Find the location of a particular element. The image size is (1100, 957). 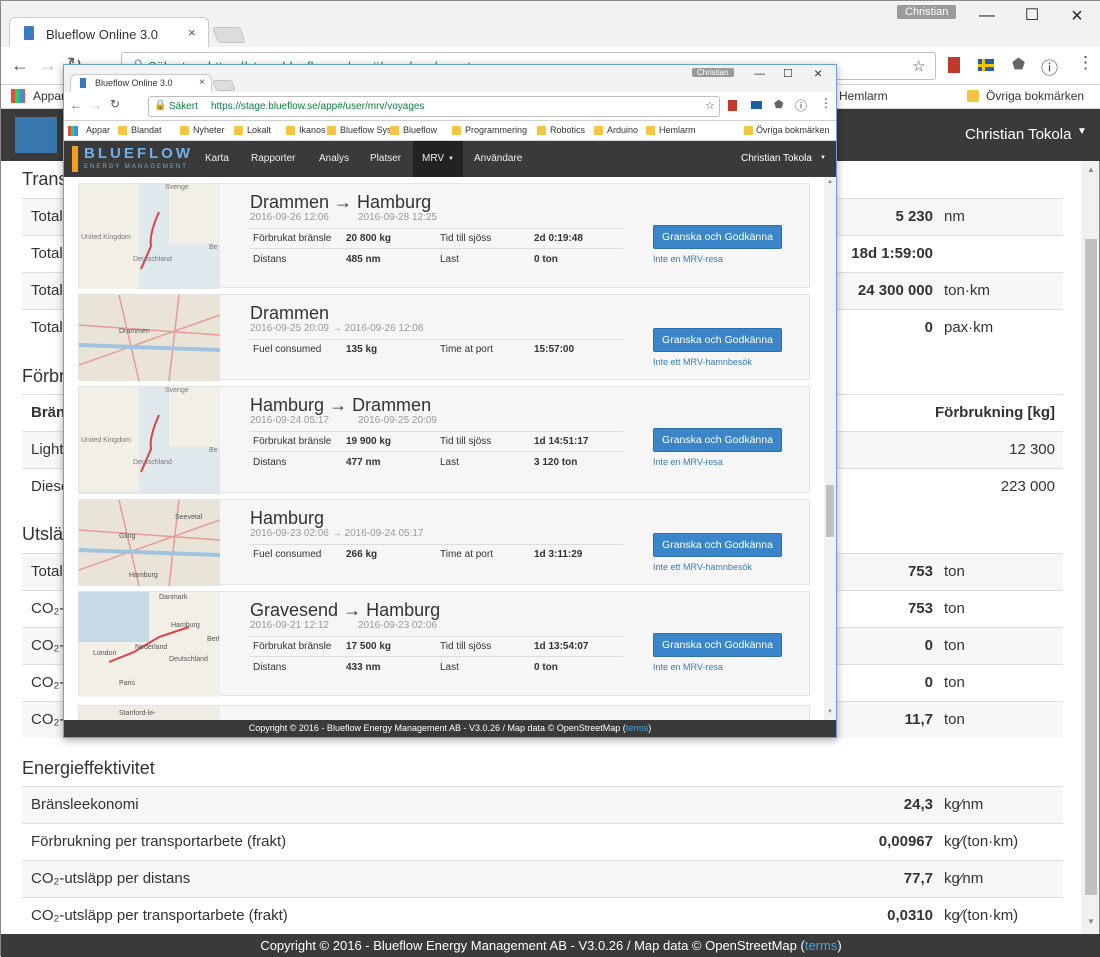

front-star-icon: ☆ is located at coordinates (710, 105).